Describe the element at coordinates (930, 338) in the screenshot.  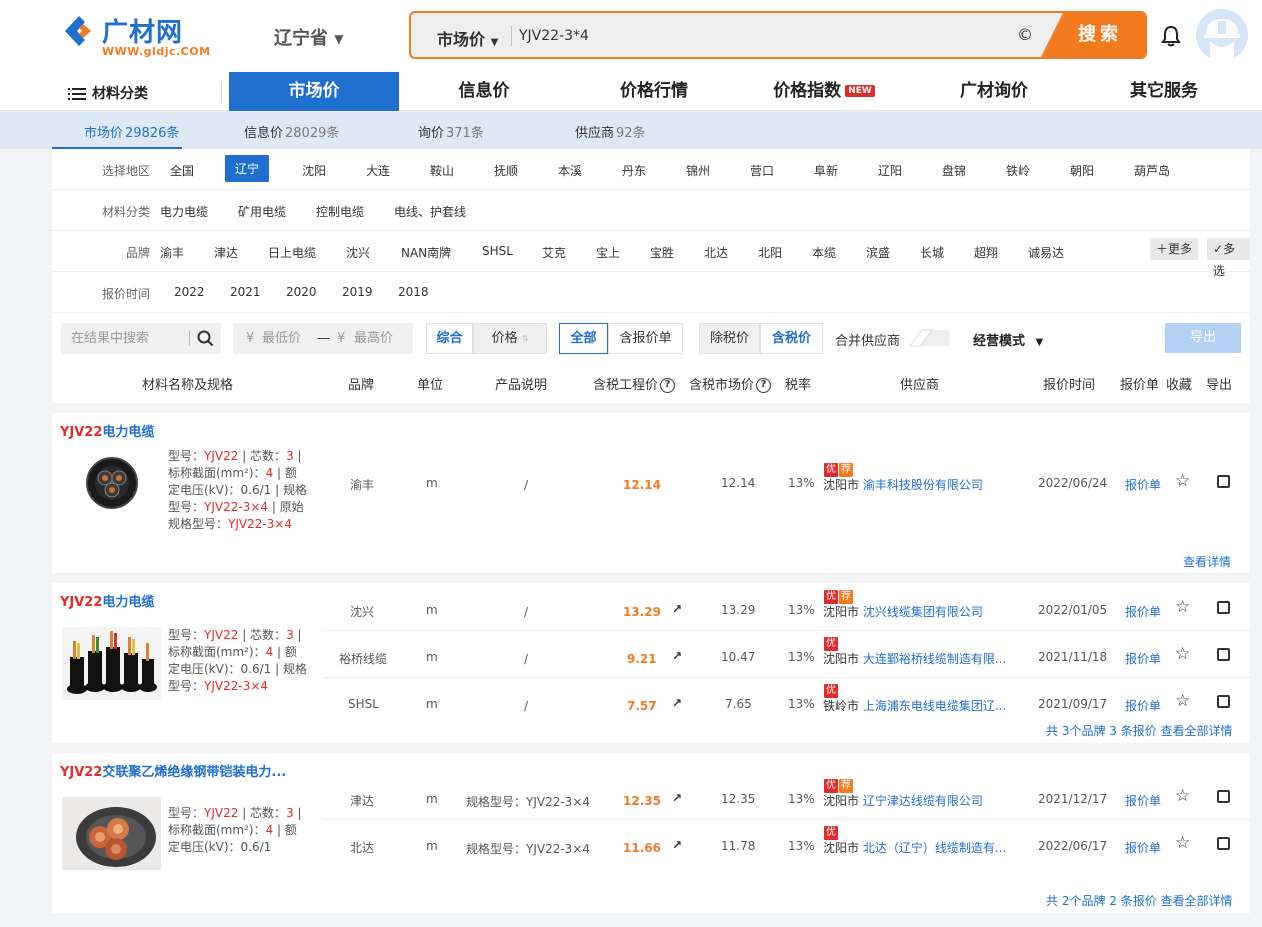
I see `merge-toggle` at that location.